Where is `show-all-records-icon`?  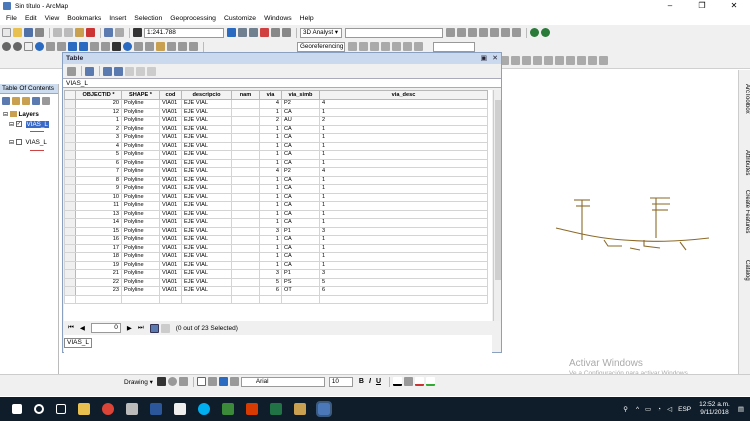
show-all-records-icon is located at coordinates (154, 328).